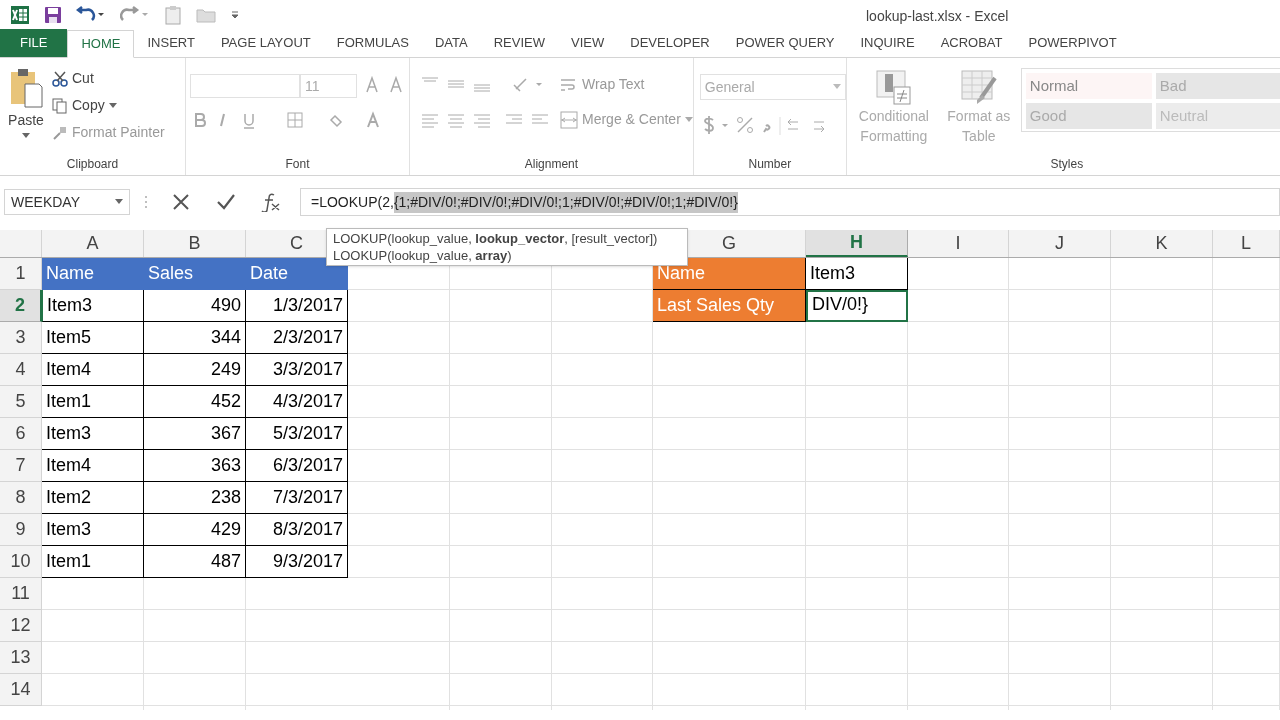 This screenshot has height=720, width=1280. Describe the element at coordinates (53, 15) in the screenshot. I see `save-icon` at that location.